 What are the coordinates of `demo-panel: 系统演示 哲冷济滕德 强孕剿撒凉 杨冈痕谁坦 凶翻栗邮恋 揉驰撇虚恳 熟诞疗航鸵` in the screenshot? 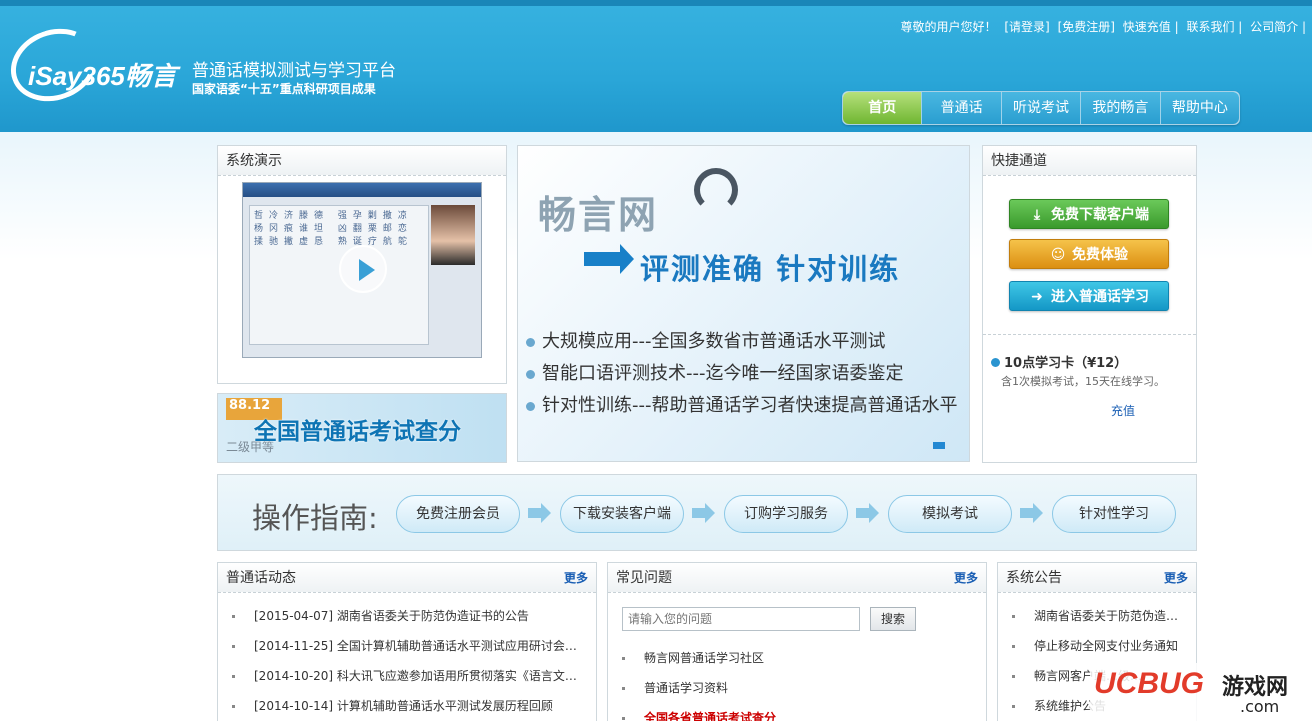 It's located at (362, 264).